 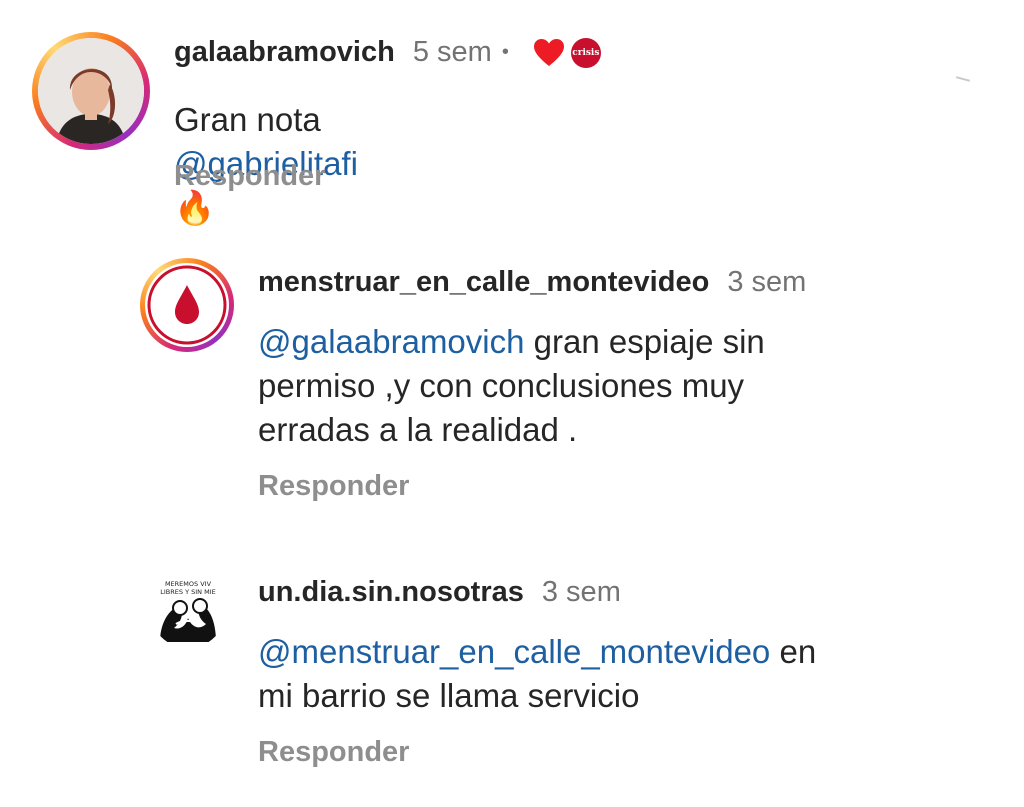 I want to click on mention-link: @menstruar_en_calle_montevideo, so click(x=514, y=651).